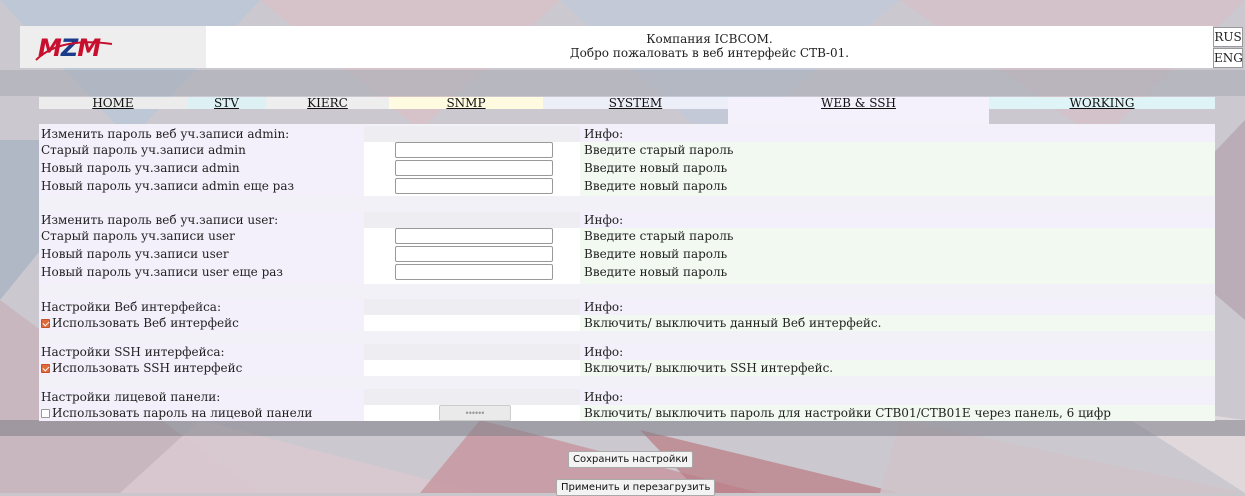 The image size is (1245, 496). I want to click on tab-home: HOME, so click(113, 103).